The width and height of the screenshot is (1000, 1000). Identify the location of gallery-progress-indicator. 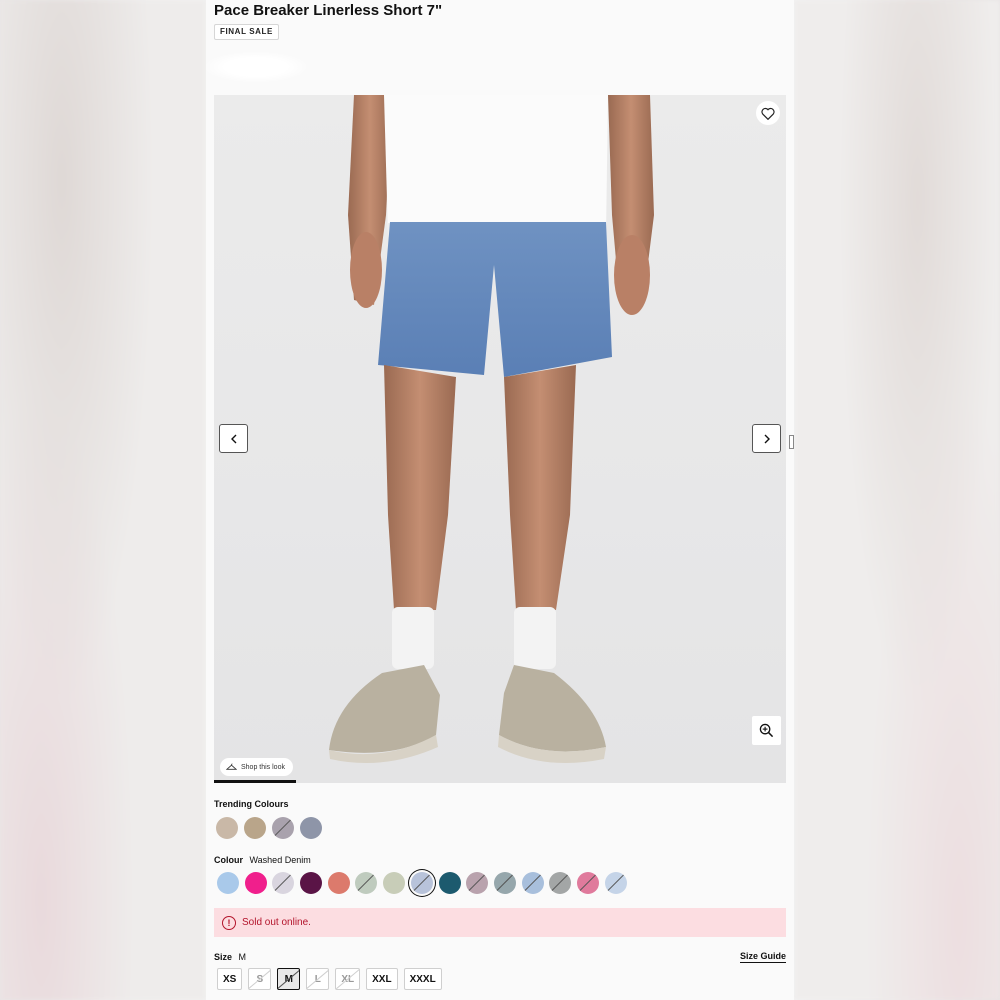
(255, 781).